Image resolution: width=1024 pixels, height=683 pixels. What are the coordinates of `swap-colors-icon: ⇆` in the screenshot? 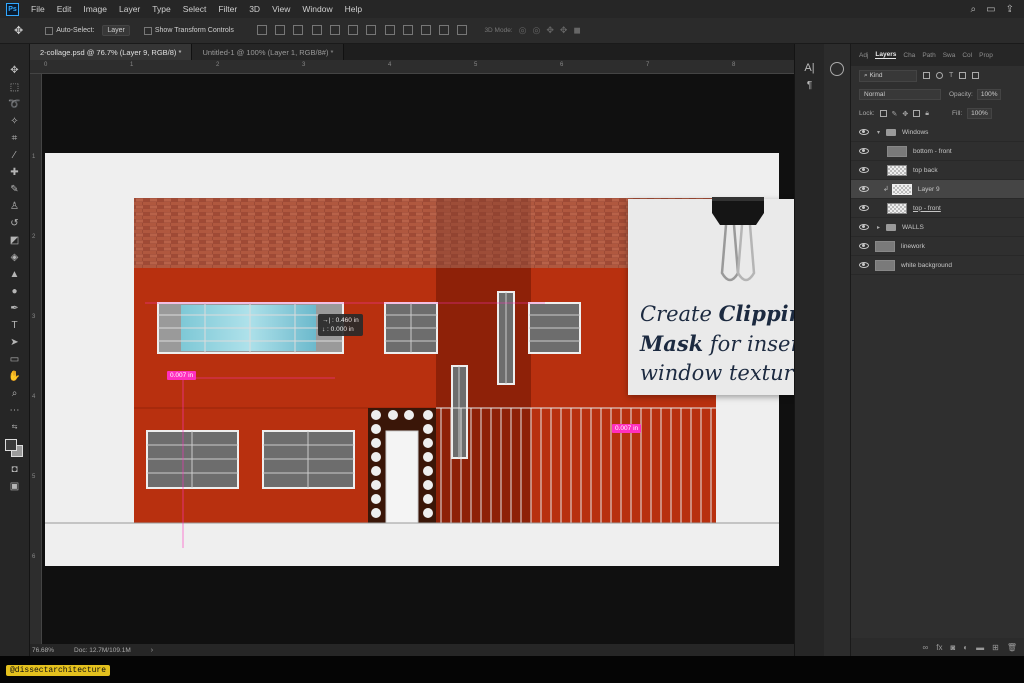 It's located at (15, 427).